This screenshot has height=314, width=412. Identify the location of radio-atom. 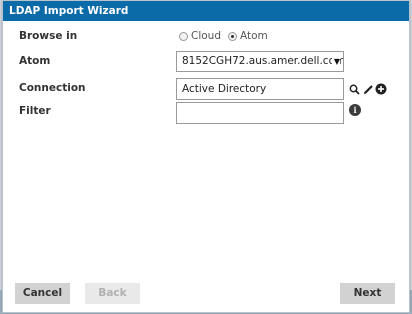
(232, 36).